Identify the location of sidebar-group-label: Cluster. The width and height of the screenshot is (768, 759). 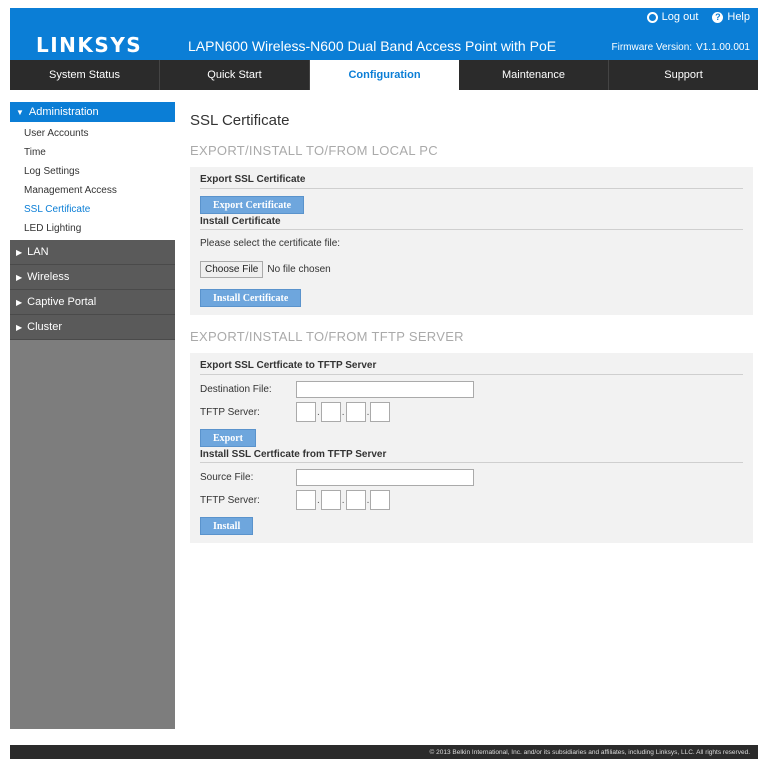
(44, 327).